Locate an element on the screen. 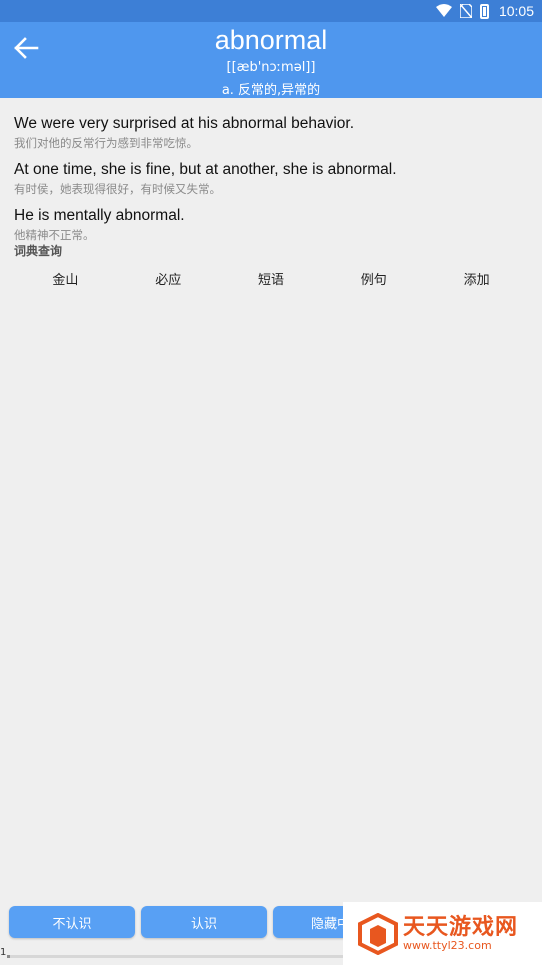 The image size is (542, 965). phonetic: [[æb'nɔːməl]] is located at coordinates (271, 67).